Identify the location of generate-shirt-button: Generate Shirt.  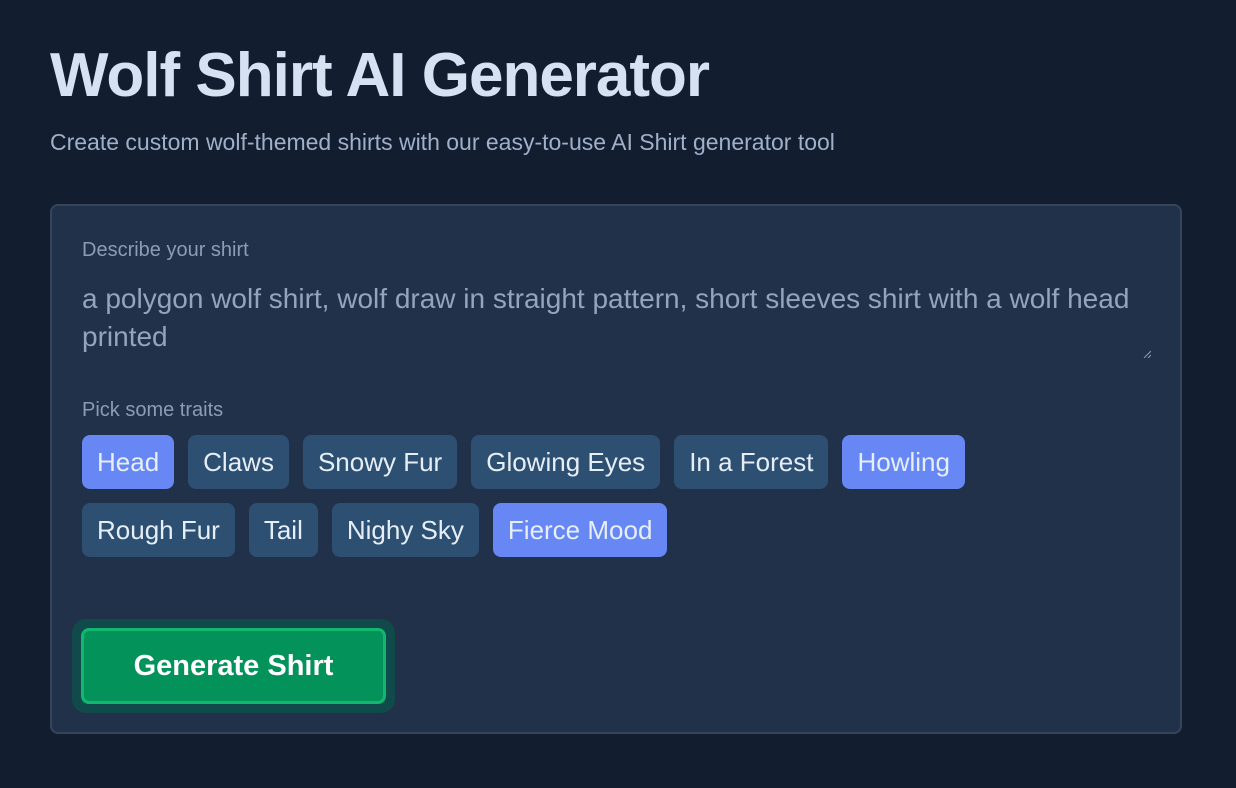
(233, 666).